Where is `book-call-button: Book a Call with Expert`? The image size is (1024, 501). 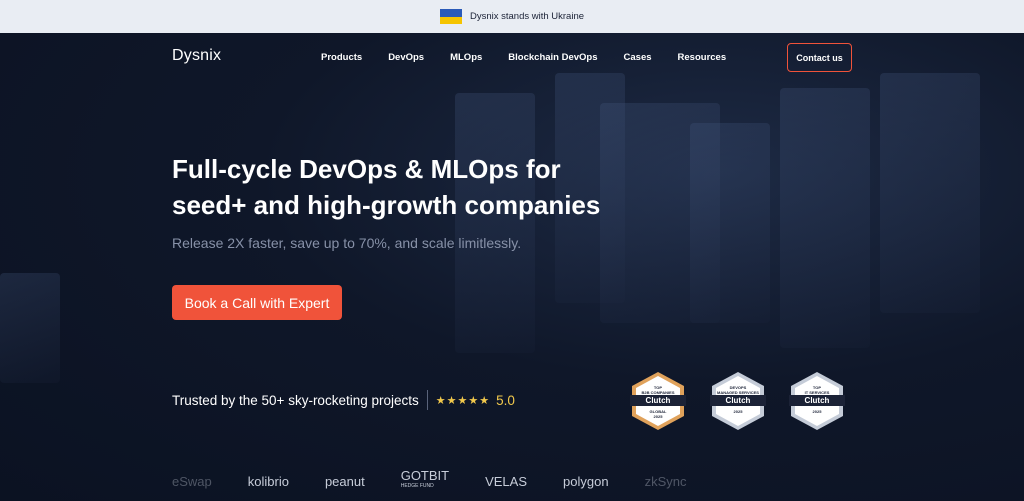 book-call-button: Book a Call with Expert is located at coordinates (257, 302).